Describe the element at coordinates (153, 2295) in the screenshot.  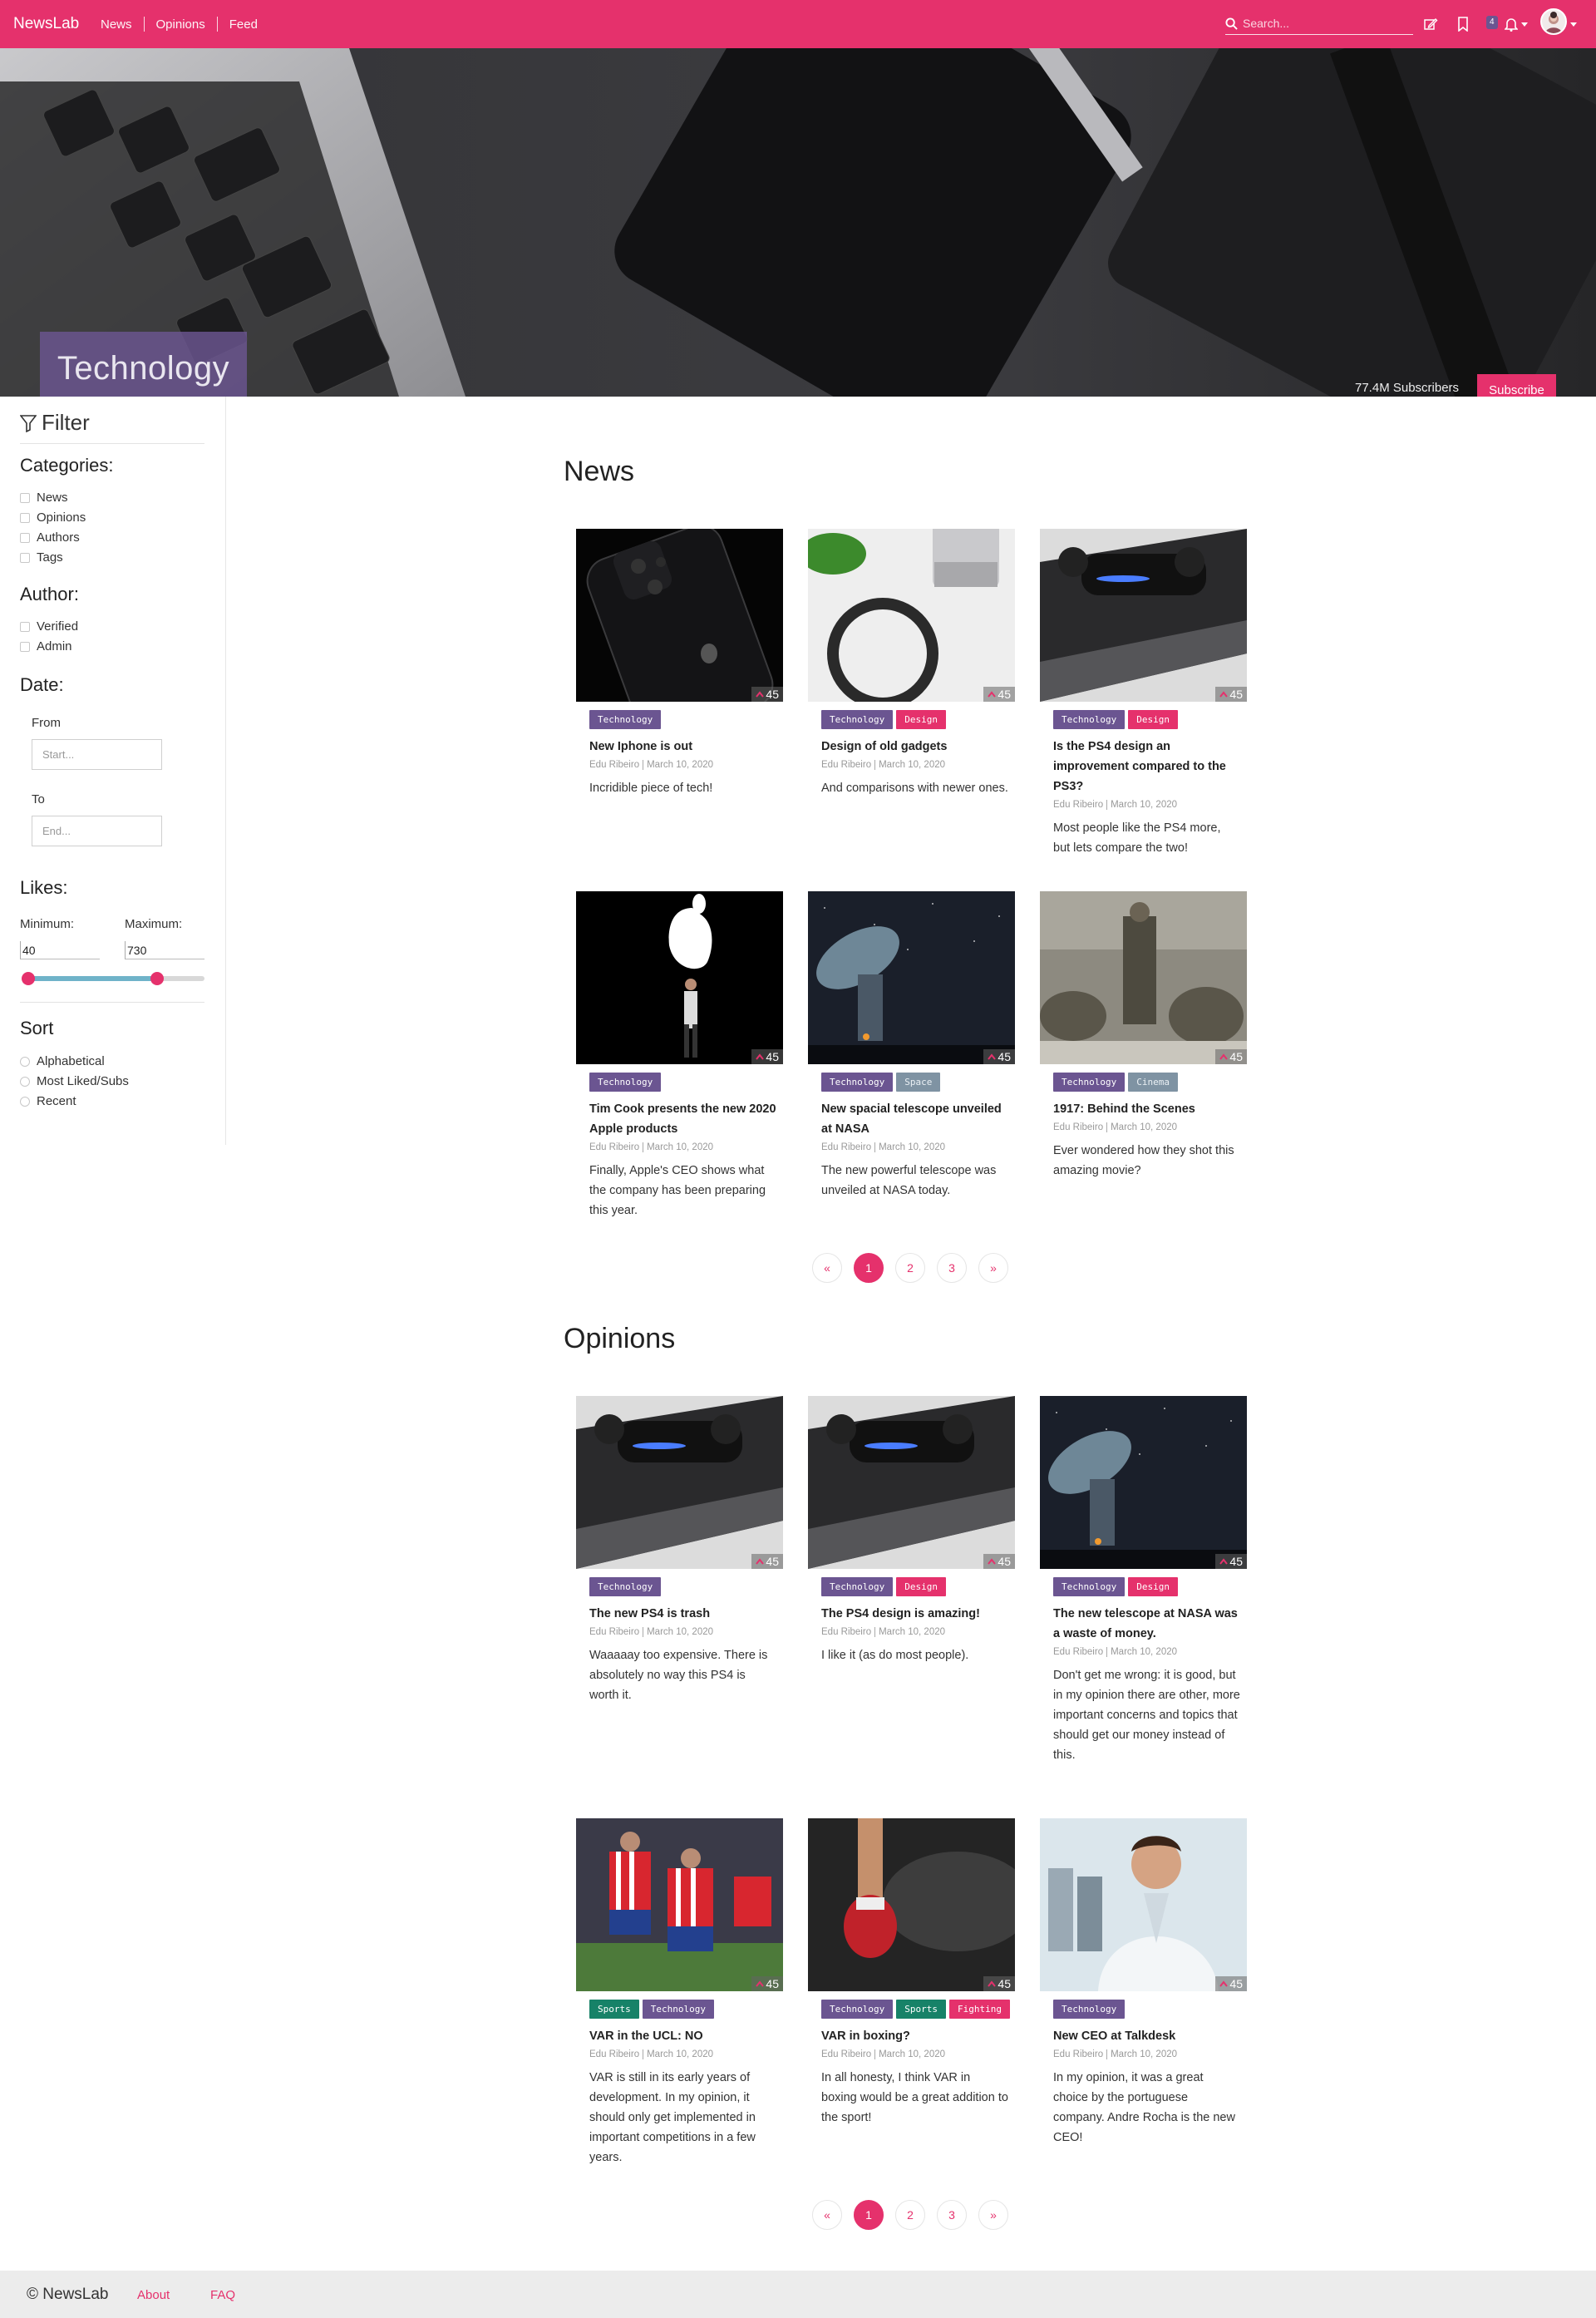
I see `footer-link-about: About` at that location.